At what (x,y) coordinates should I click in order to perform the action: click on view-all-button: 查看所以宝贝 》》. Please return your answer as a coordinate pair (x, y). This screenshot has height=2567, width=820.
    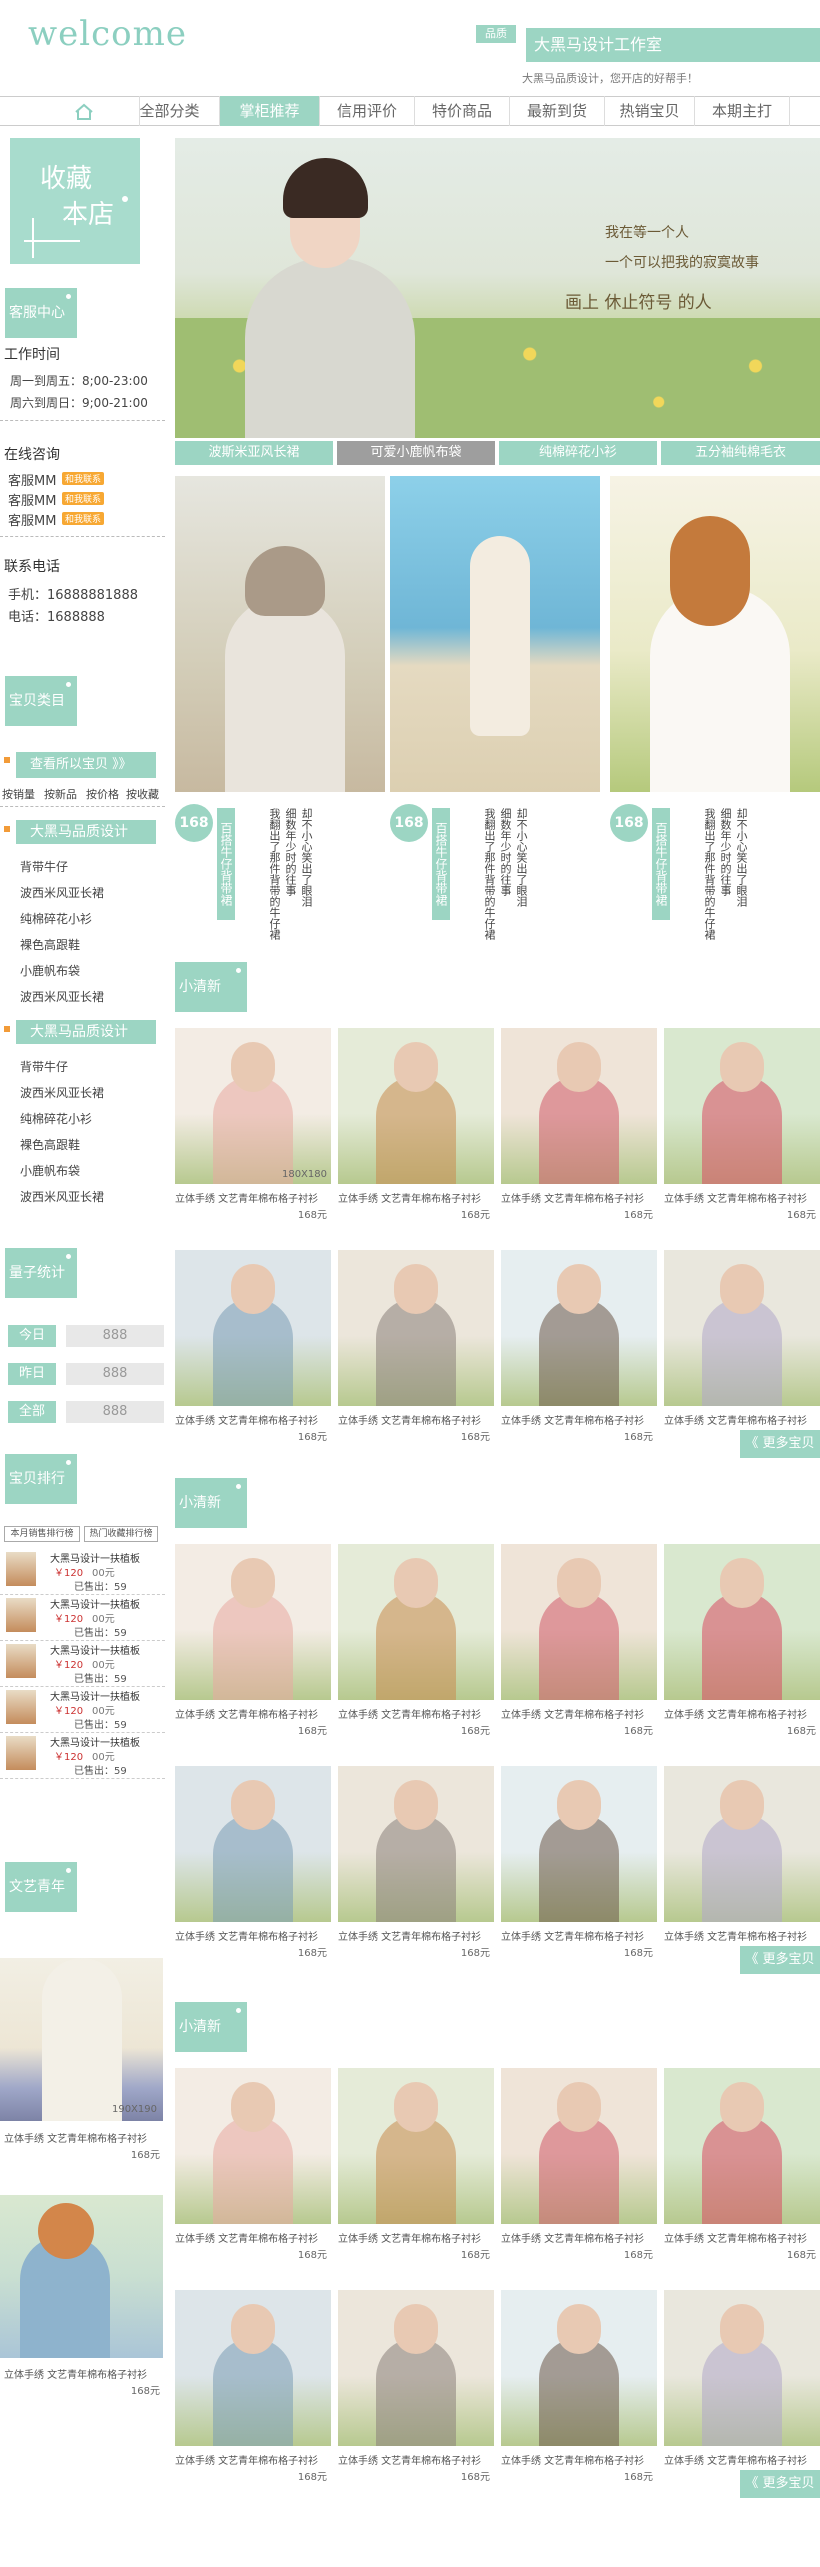
    Looking at the image, I should click on (86, 765).